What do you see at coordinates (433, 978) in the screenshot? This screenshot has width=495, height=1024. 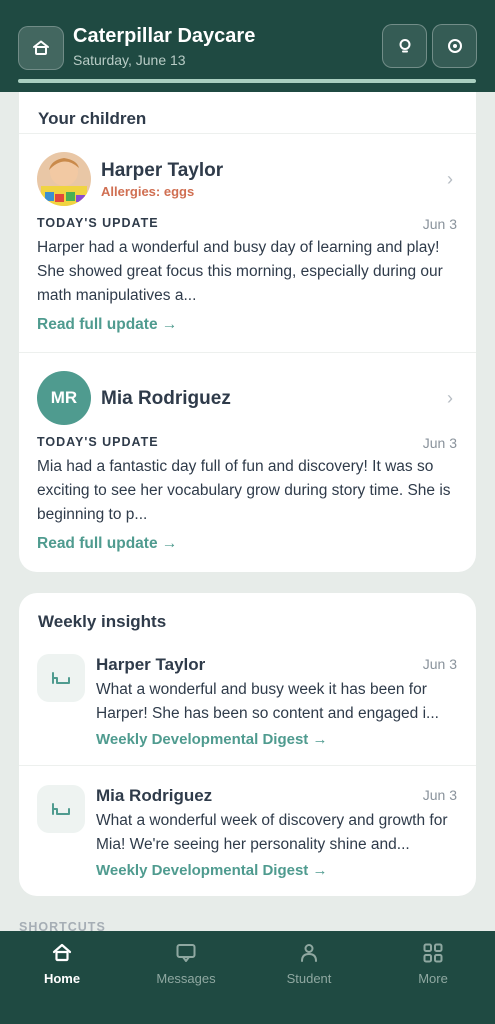 I see `nav-label: More` at bounding box center [433, 978].